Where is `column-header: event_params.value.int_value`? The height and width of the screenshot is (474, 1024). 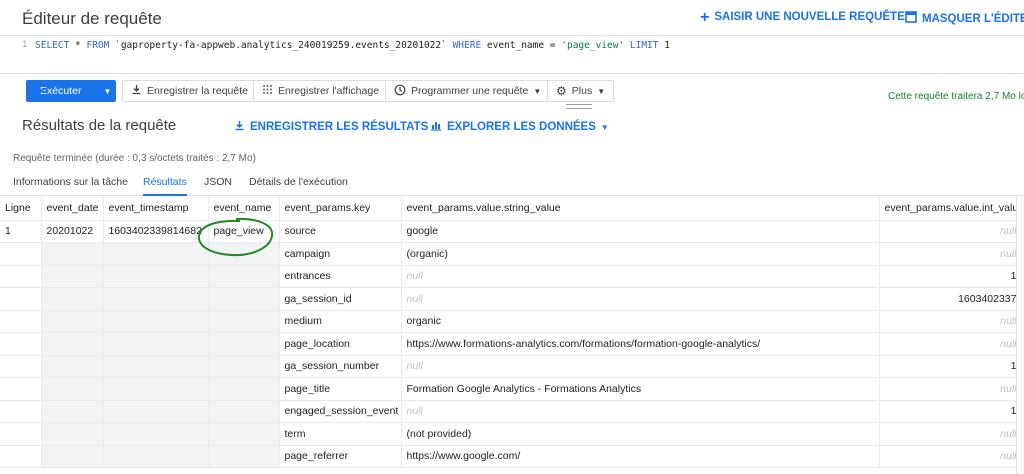 column-header: event_params.value.int_value is located at coordinates (951, 208).